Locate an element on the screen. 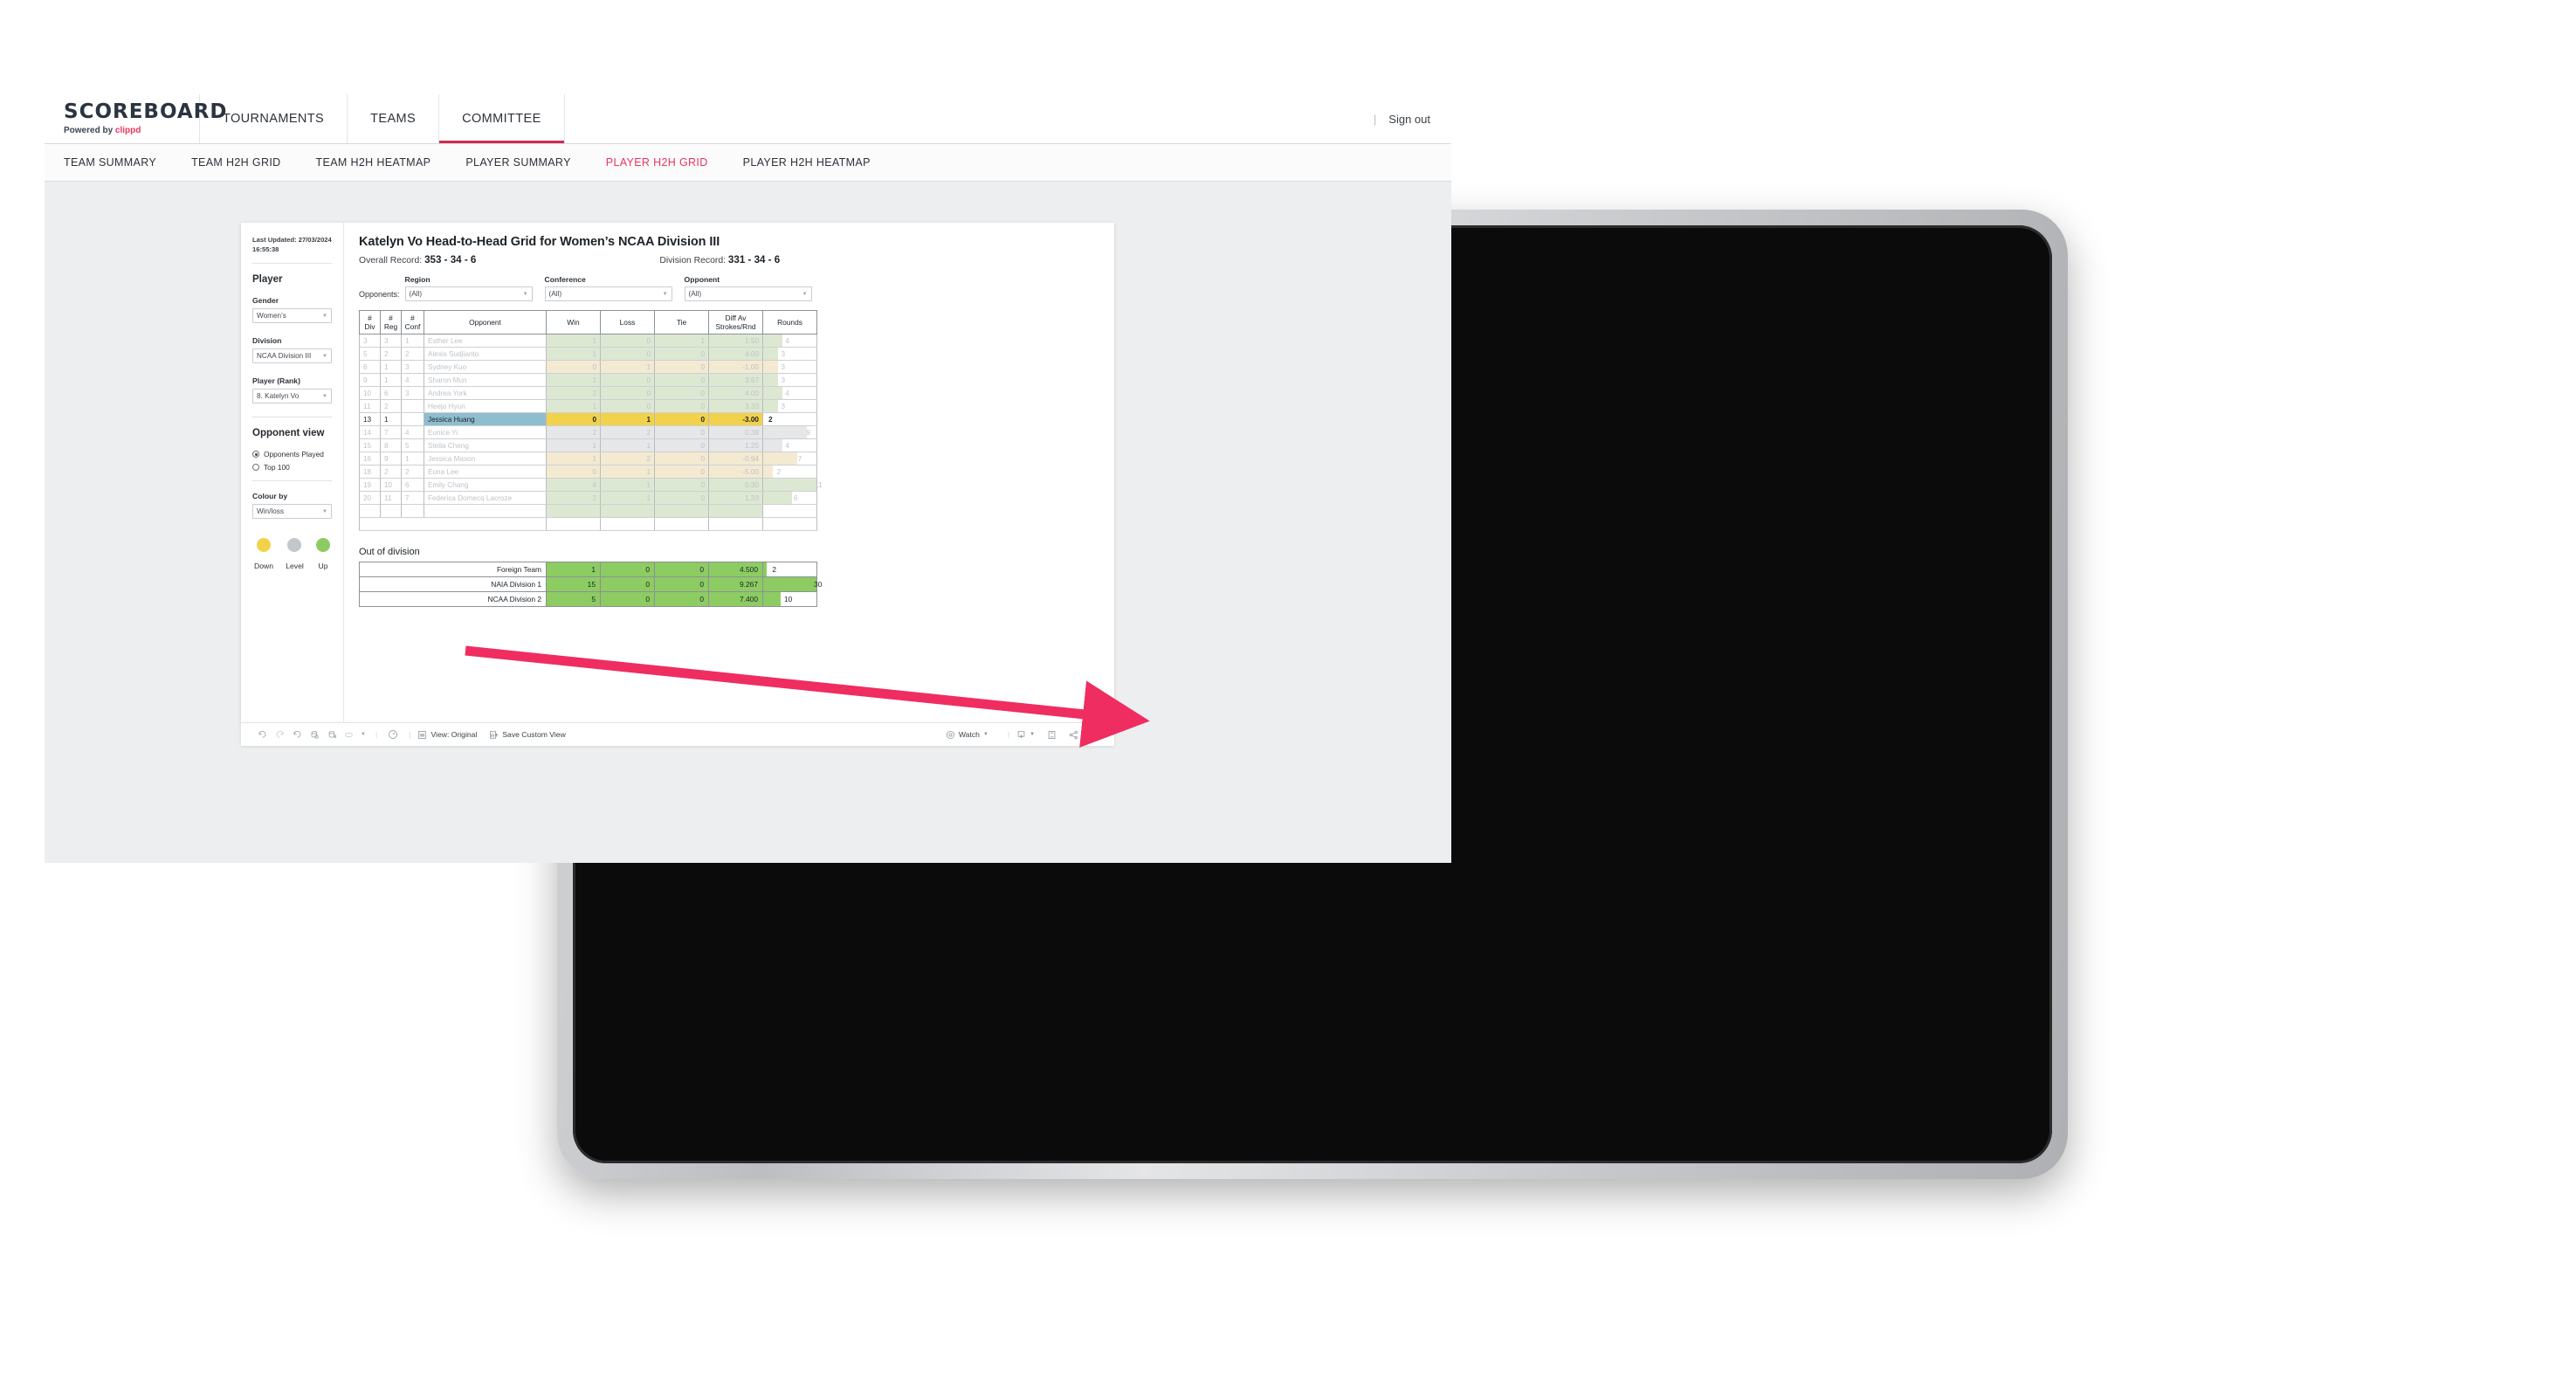  conference-filter: Conference (All) ▼ is located at coordinates (608, 288).